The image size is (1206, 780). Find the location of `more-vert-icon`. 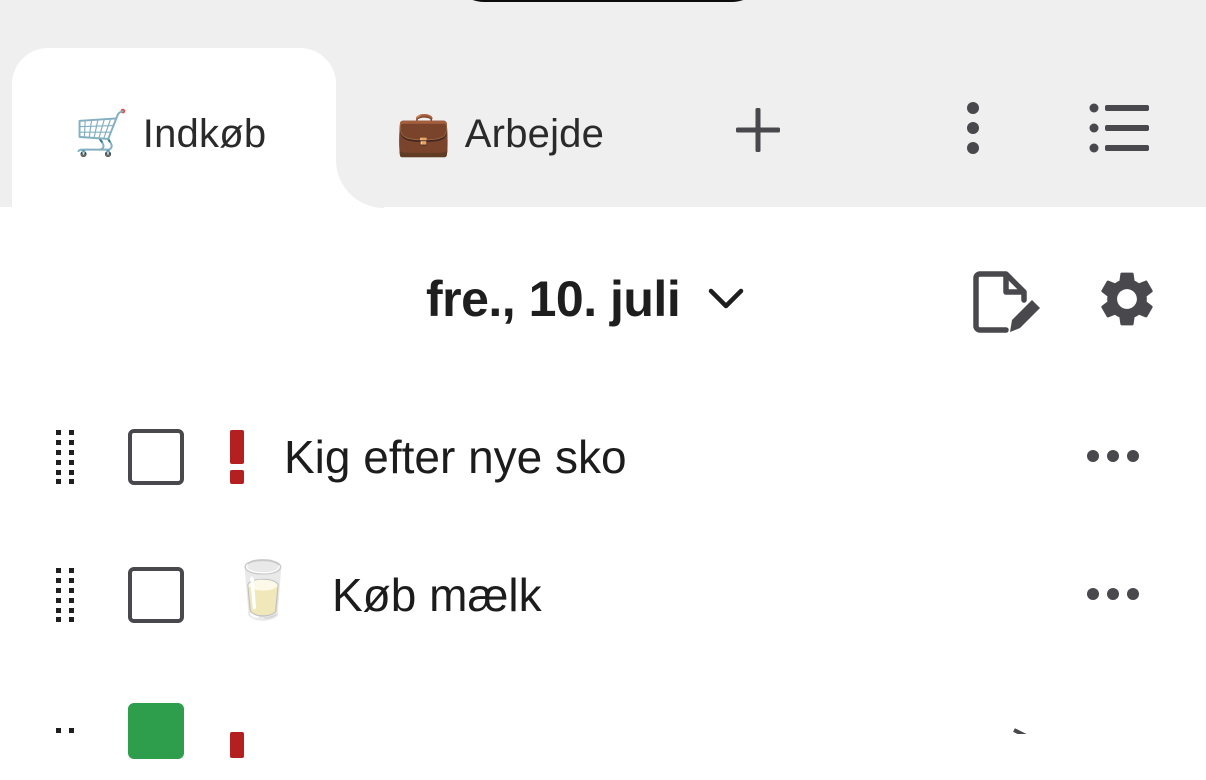

more-vert-icon is located at coordinates (973, 128).